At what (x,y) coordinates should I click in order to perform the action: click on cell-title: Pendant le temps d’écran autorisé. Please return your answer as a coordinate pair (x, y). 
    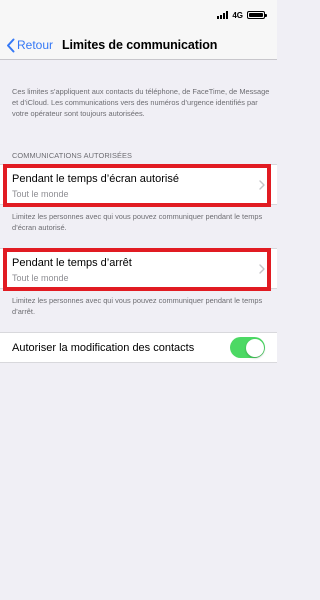
    Looking at the image, I should click on (95, 179).